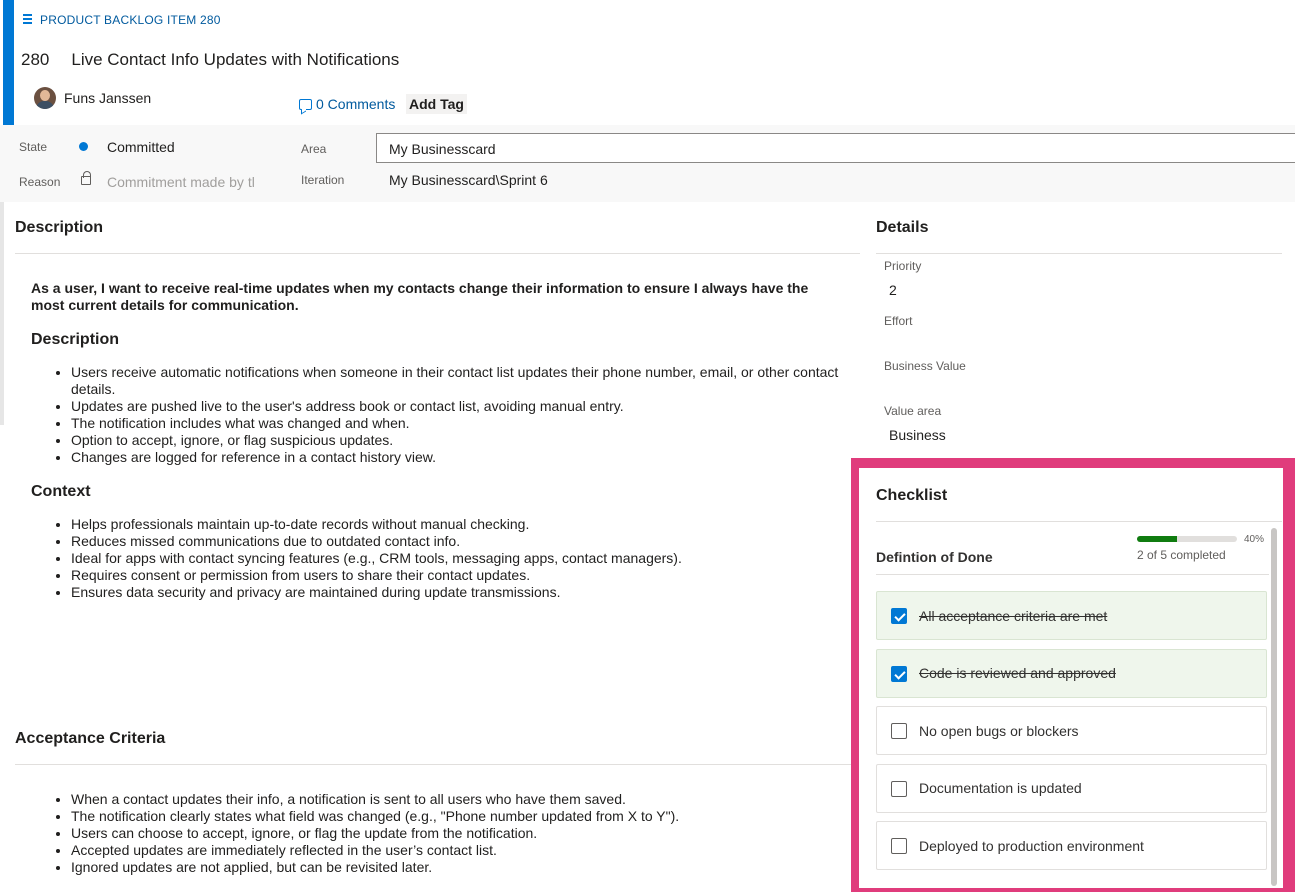  What do you see at coordinates (83, 146) in the screenshot?
I see `state-dot-icon` at bounding box center [83, 146].